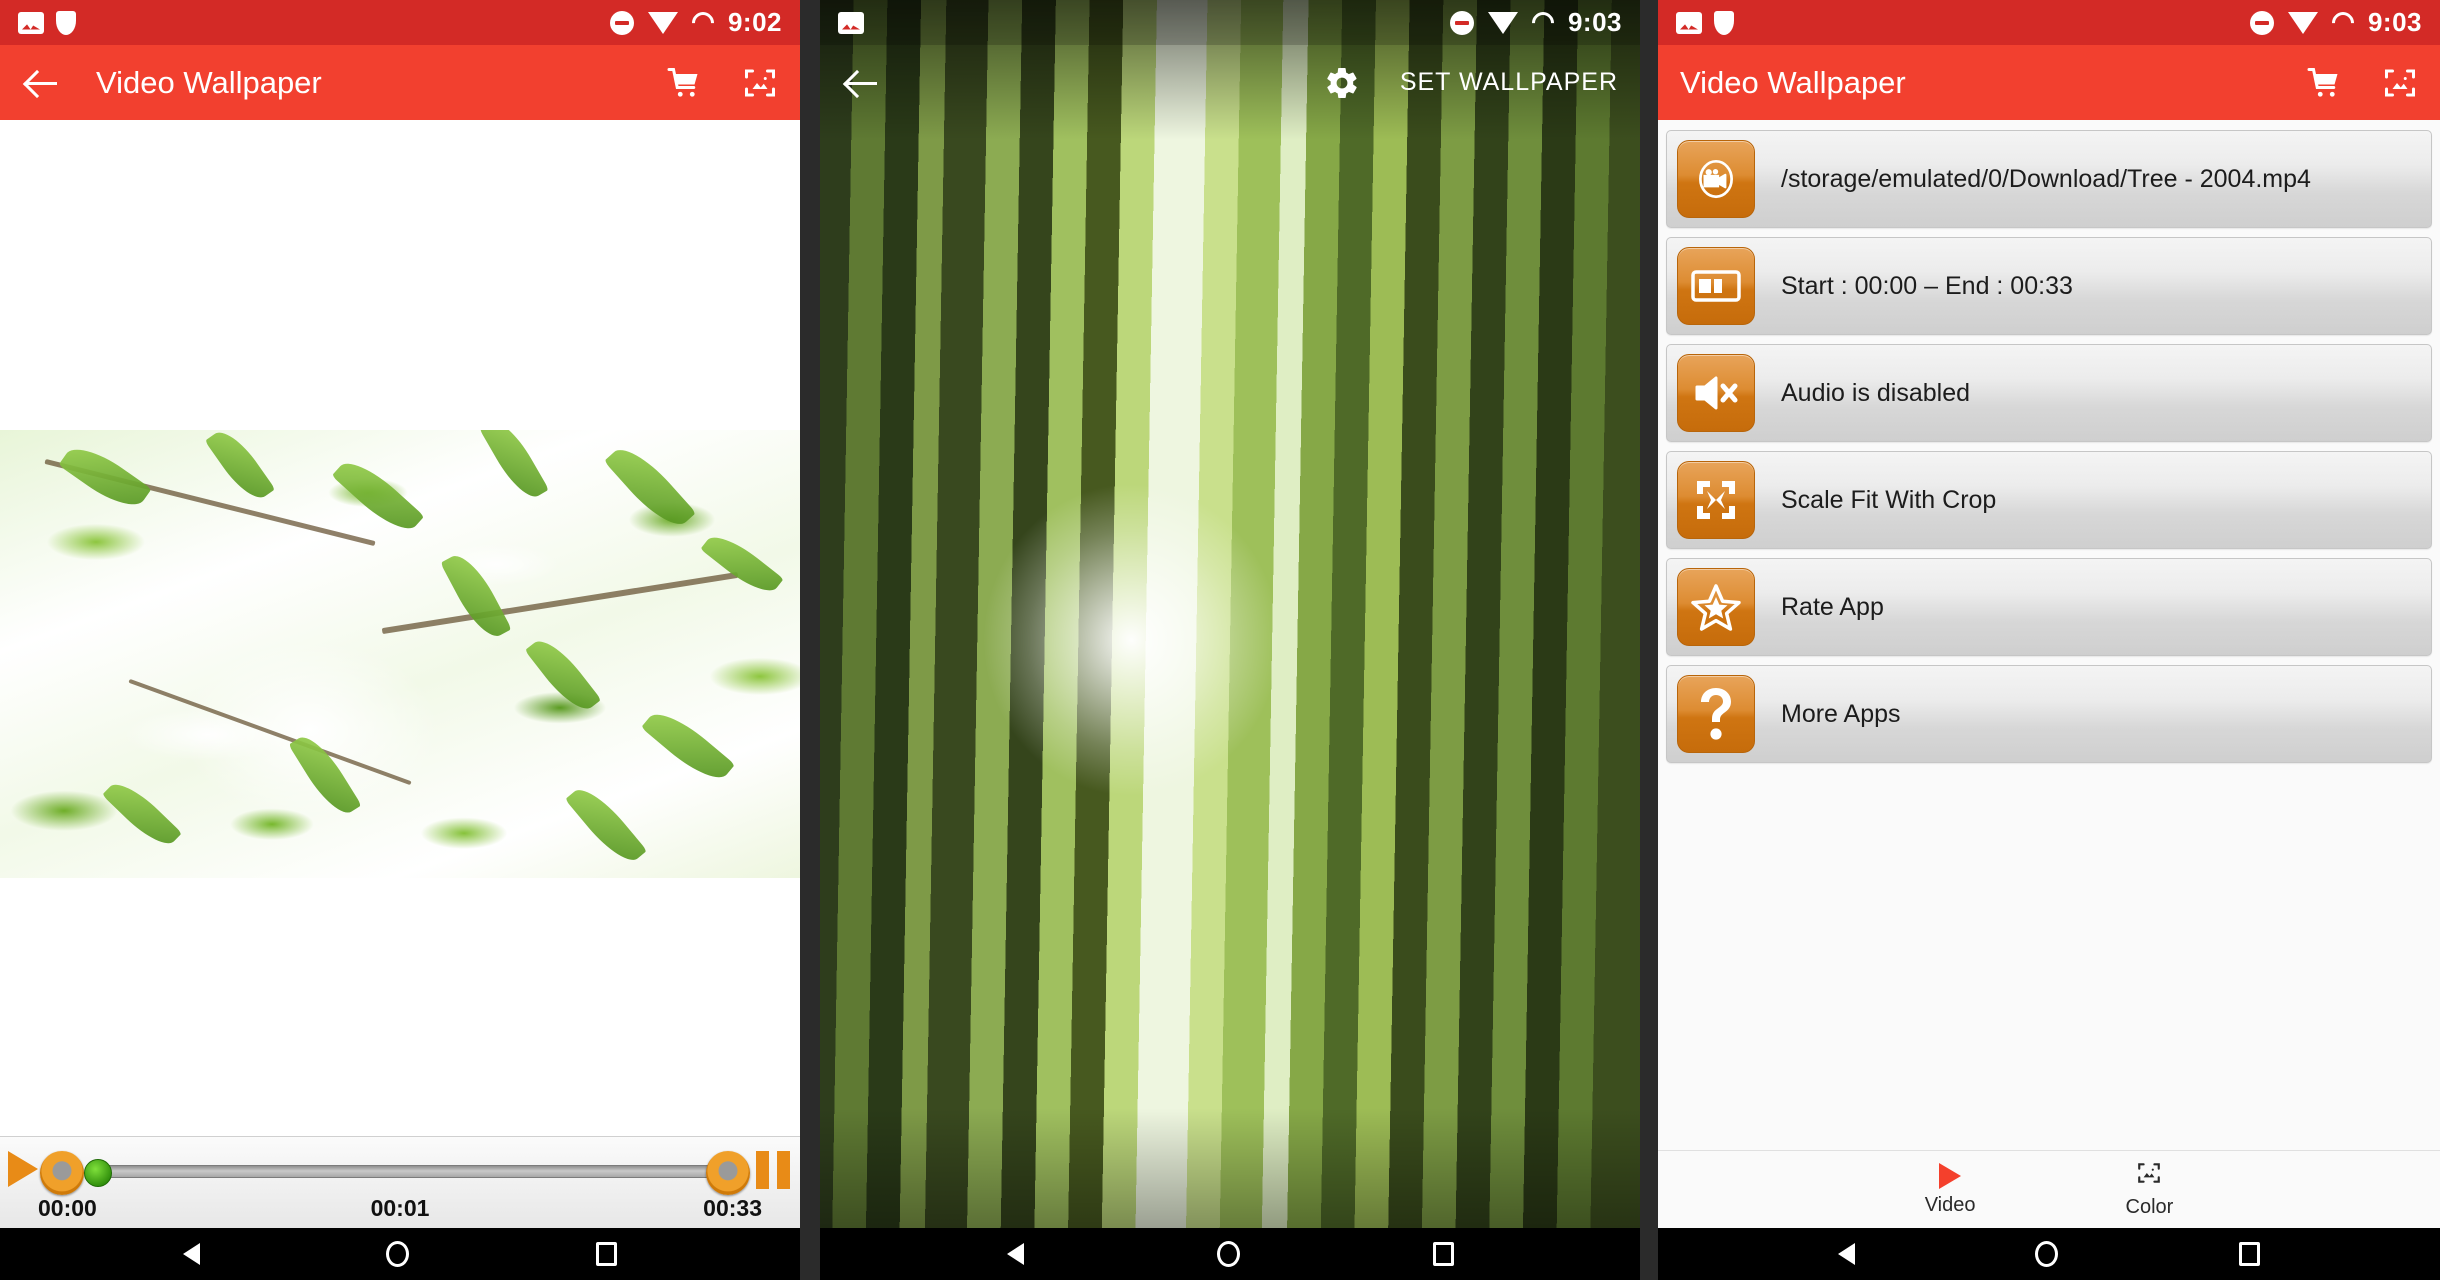 This screenshot has height=1280, width=2440. What do you see at coordinates (310, 730) in the screenshot?
I see `sun-flare` at bounding box center [310, 730].